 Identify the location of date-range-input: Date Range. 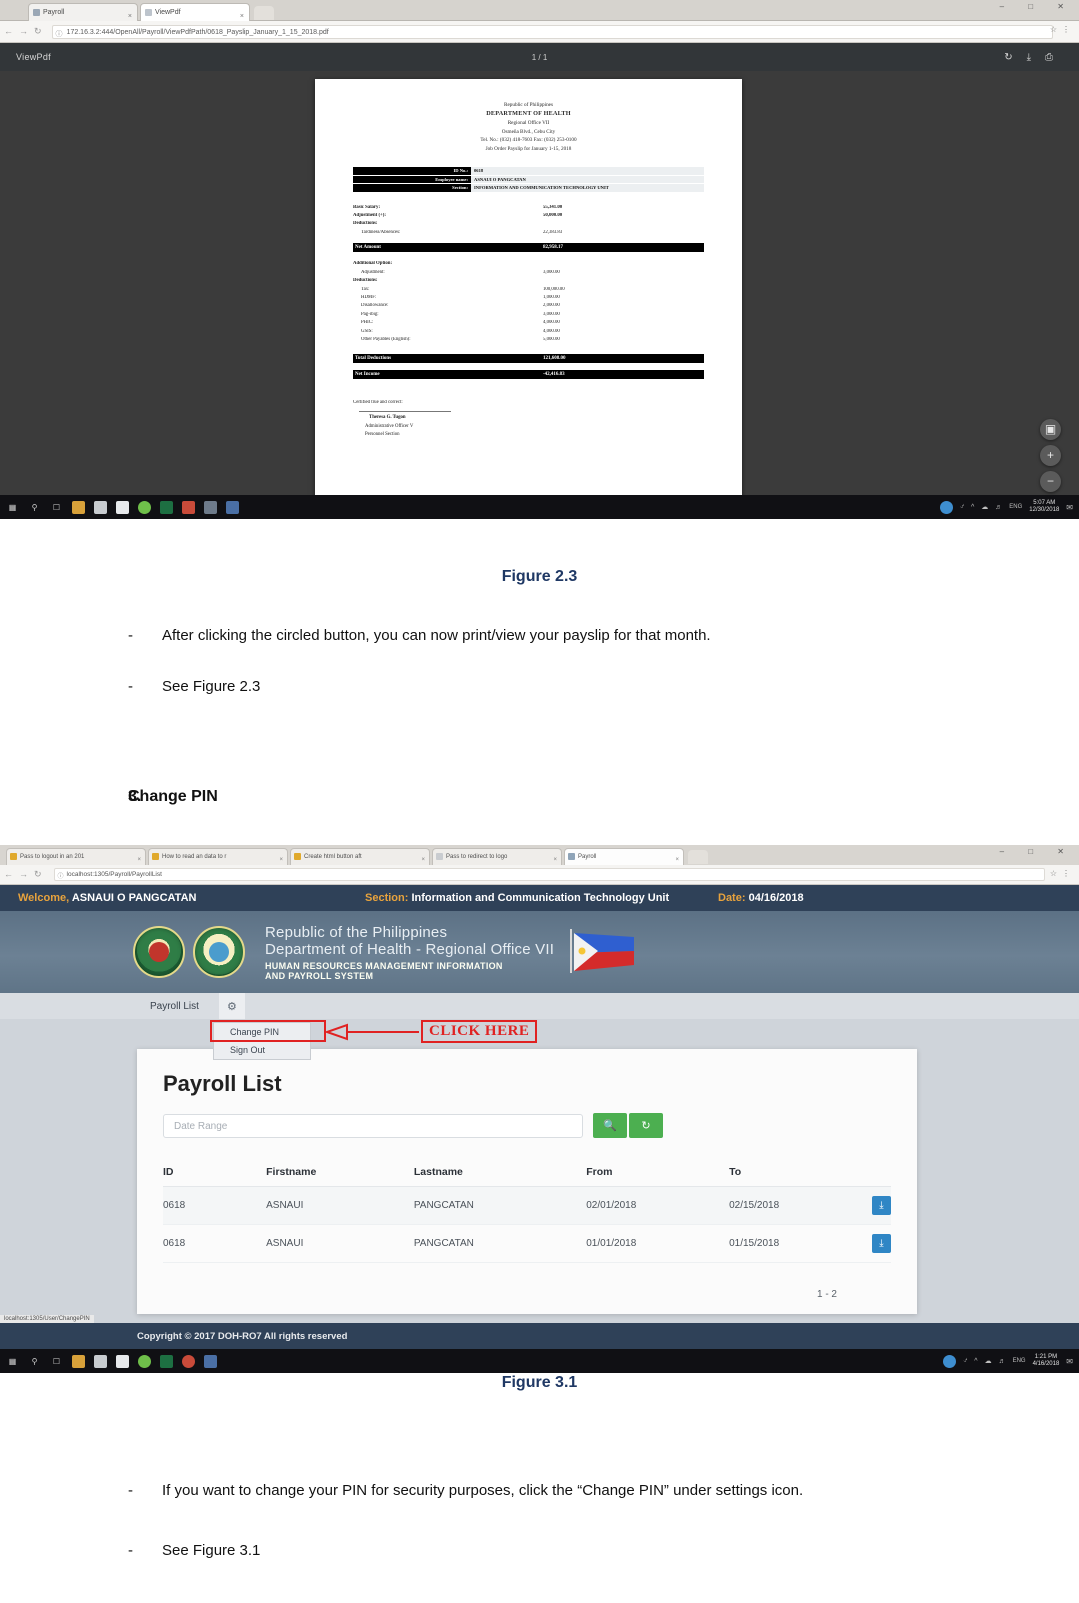
(373, 1125).